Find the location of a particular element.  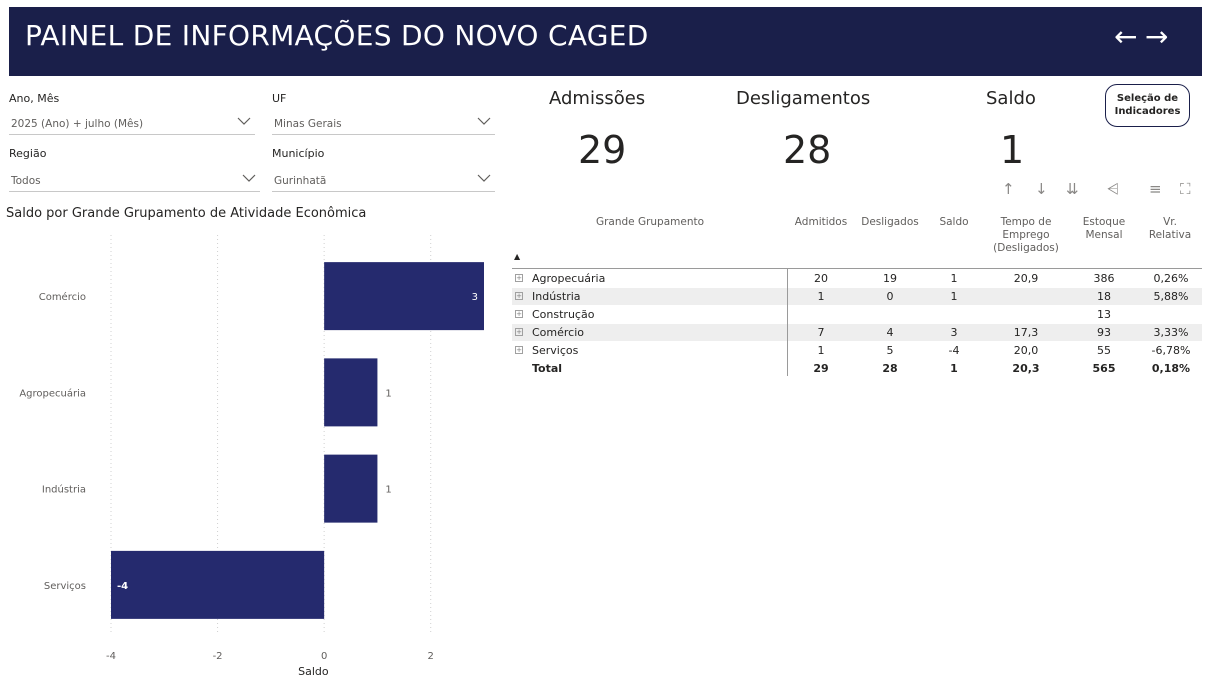

cell-tempo: 20,0 is located at coordinates (1026, 350).